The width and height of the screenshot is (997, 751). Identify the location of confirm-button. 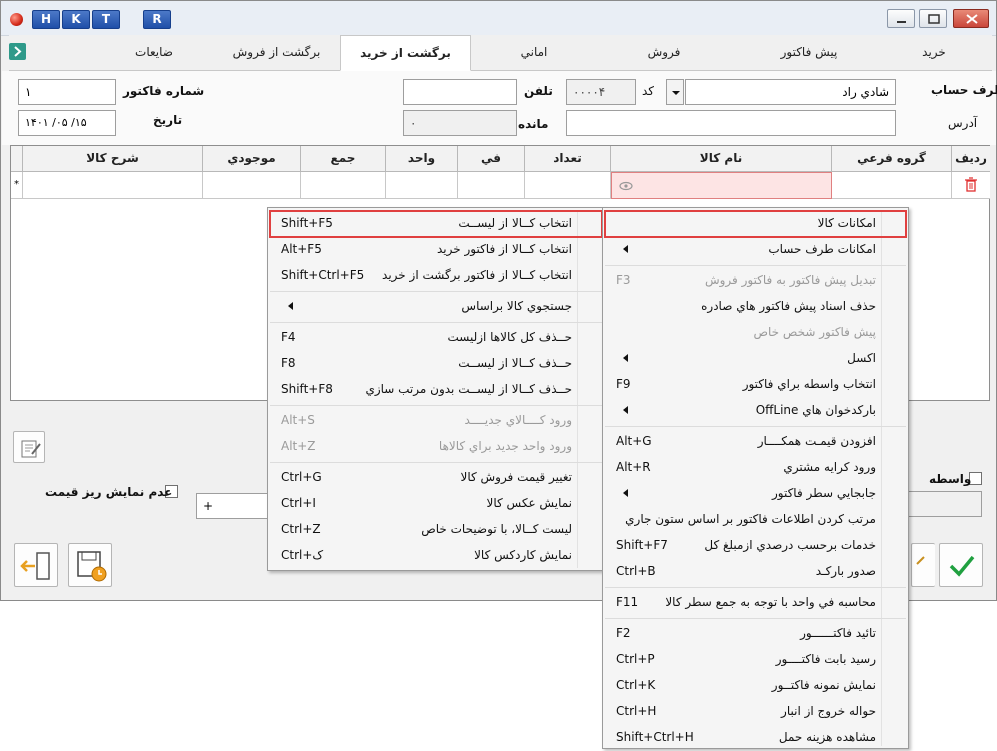
(961, 565).